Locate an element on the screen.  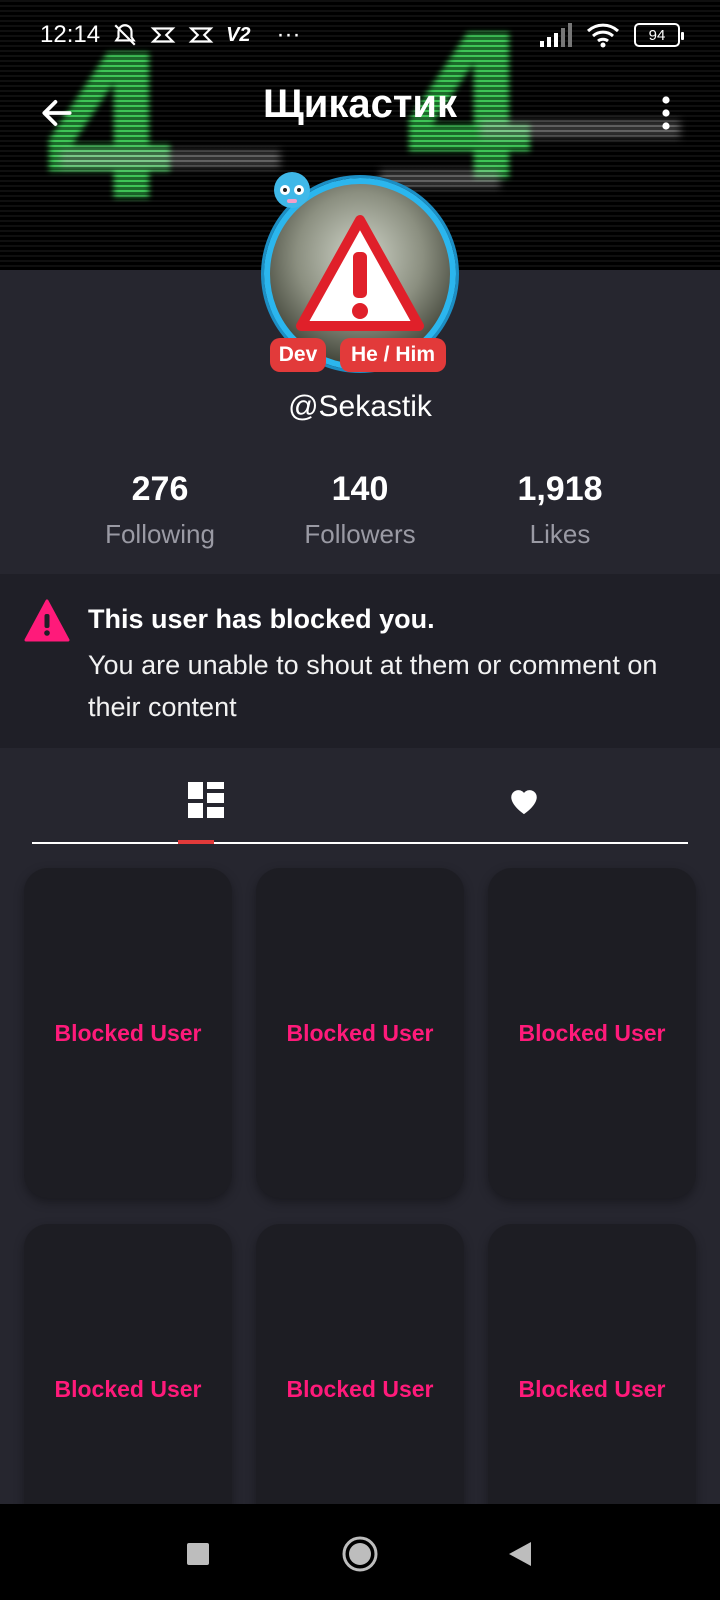
avatar-container: Dev He / Him is located at coordinates (360, 270).